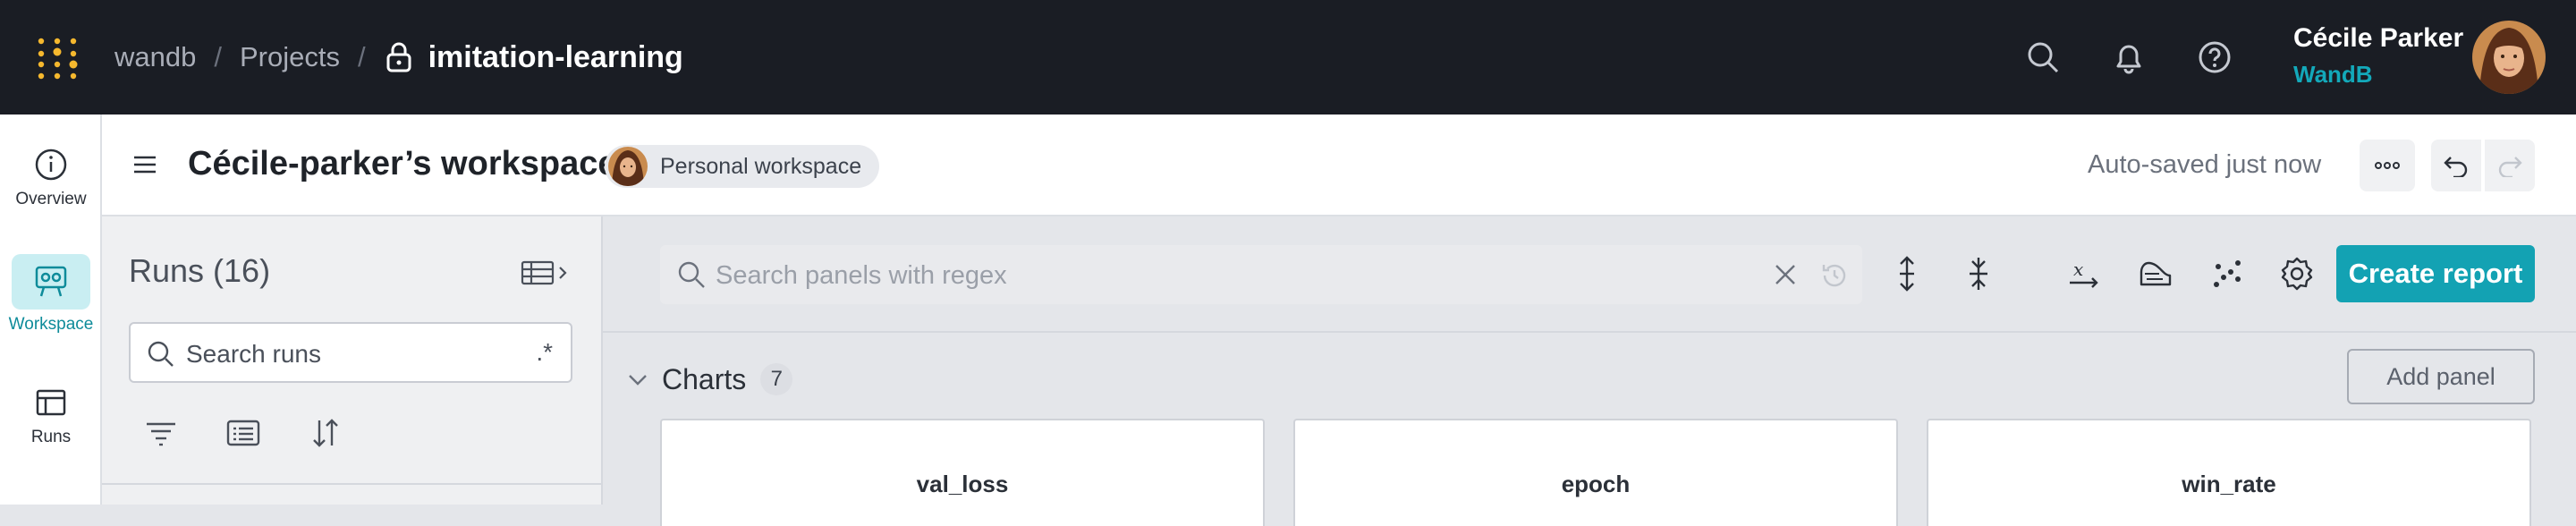 The height and width of the screenshot is (526, 2576). What do you see at coordinates (2297, 273) in the screenshot?
I see `gear-icon` at bounding box center [2297, 273].